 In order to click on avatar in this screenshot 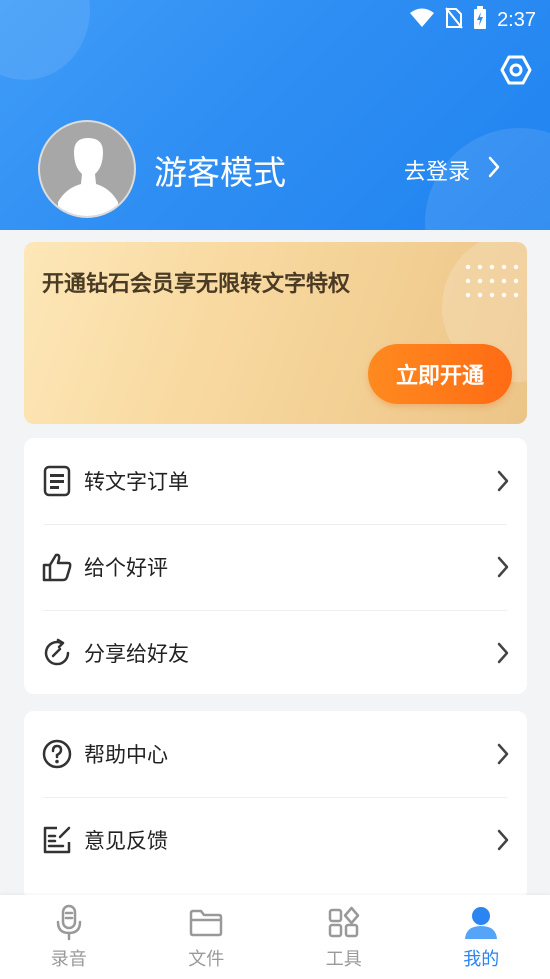, I will do `click(87, 169)`.